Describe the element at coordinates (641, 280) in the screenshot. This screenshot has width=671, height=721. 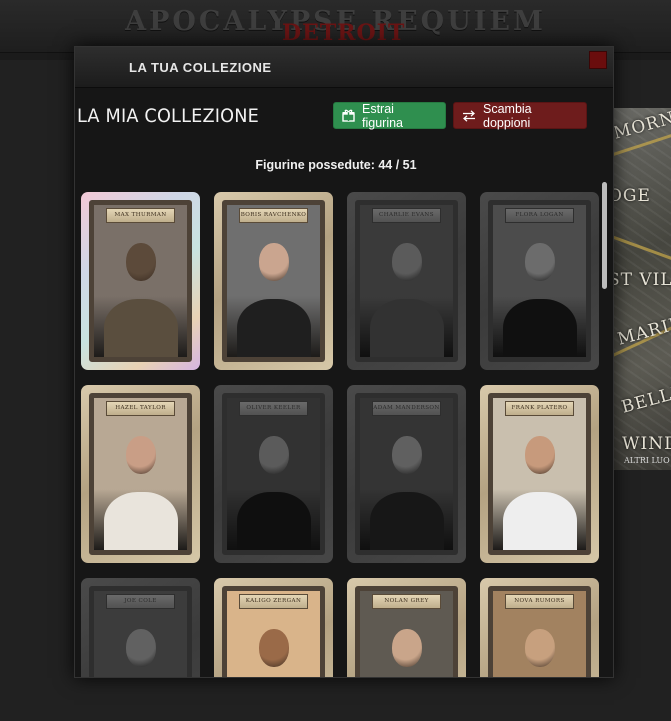
I see `map-label-st-vill: ST VILL` at that location.